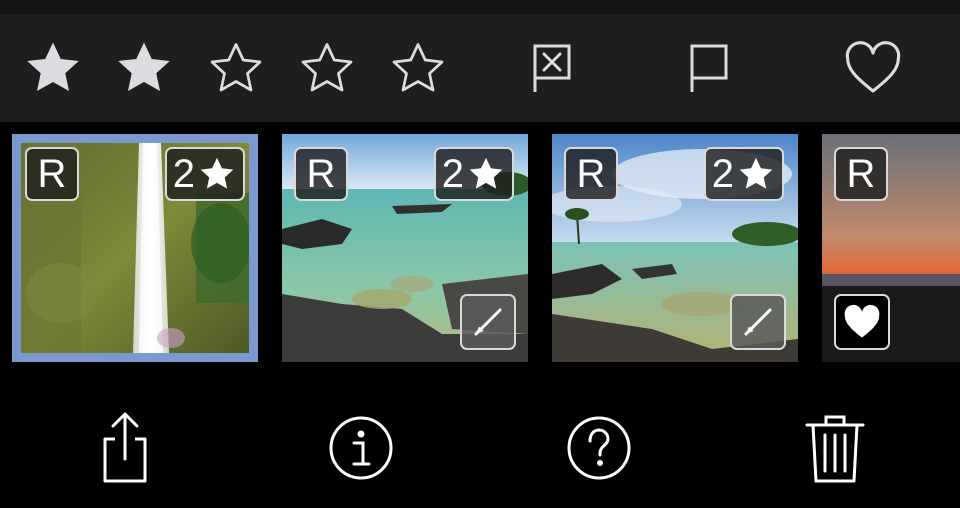 The image size is (960, 508). I want to click on info-button, so click(361, 448).